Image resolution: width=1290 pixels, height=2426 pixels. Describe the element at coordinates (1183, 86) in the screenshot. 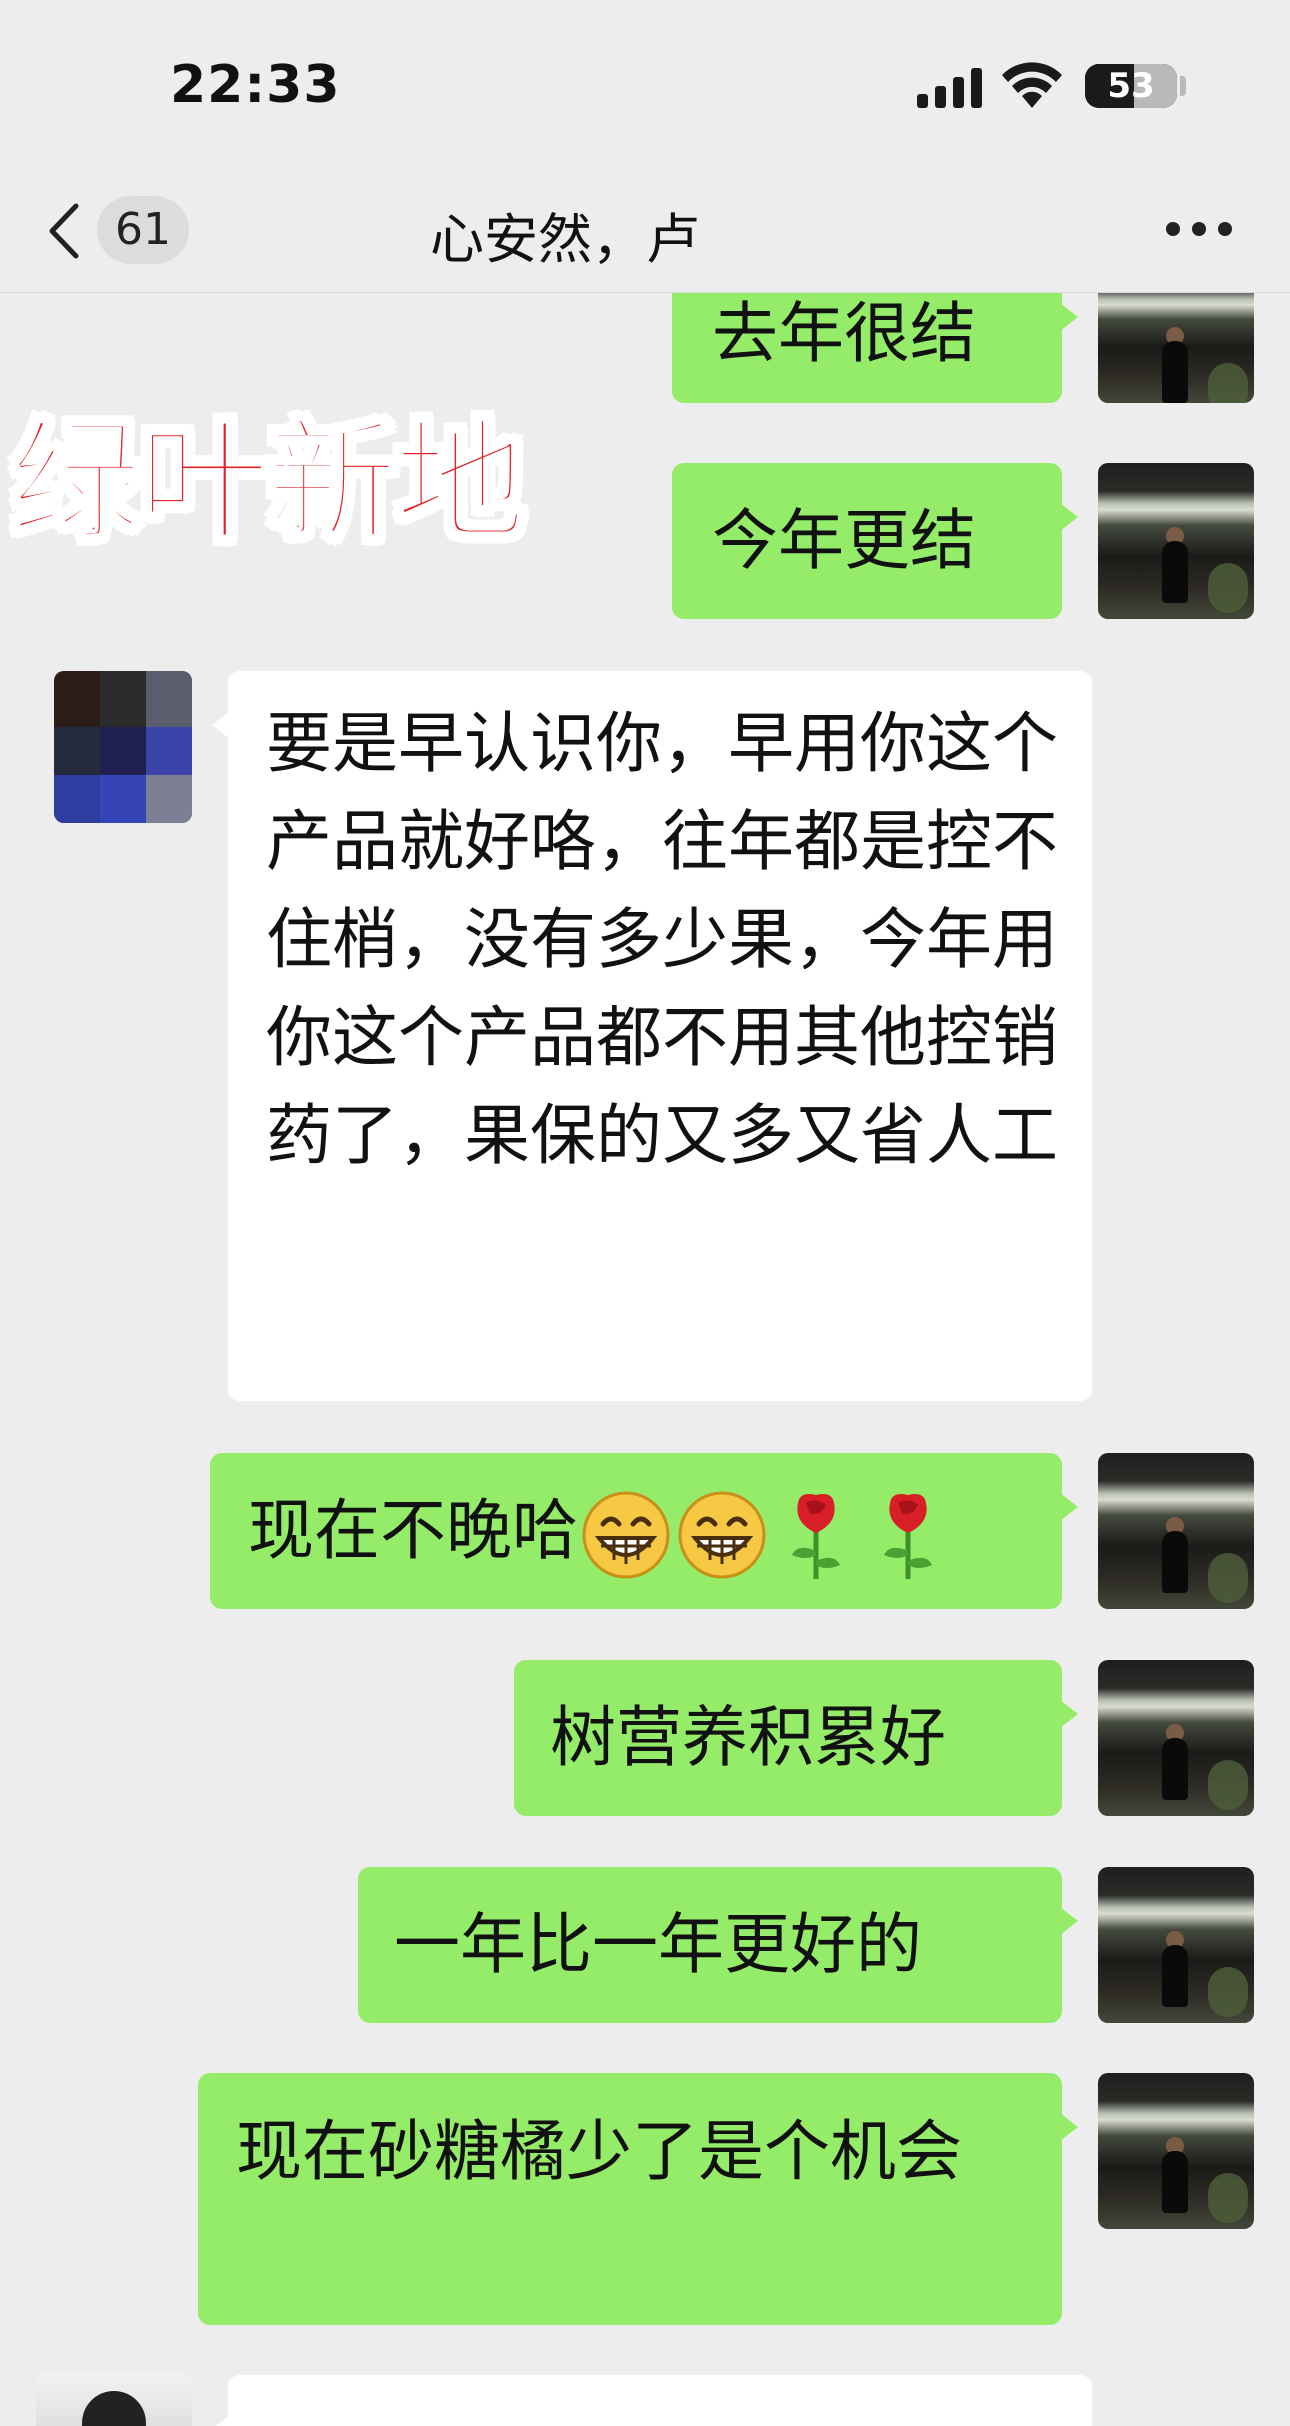

I see `battery-cap` at that location.